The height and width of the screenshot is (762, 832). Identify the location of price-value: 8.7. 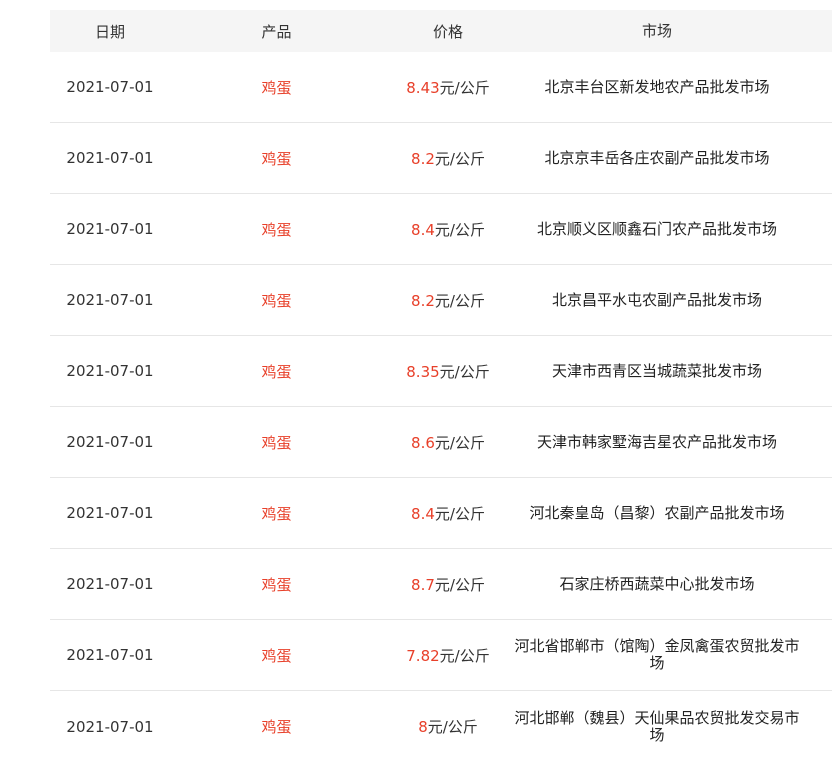
(423, 584).